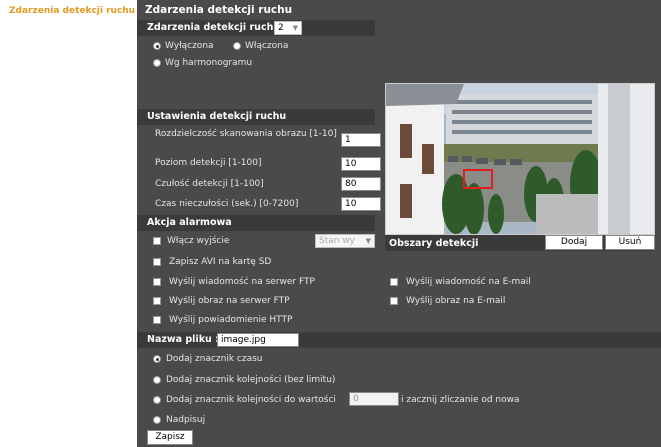  What do you see at coordinates (157, 282) in the screenshot?
I see `ftp-message-checkbox` at bounding box center [157, 282].